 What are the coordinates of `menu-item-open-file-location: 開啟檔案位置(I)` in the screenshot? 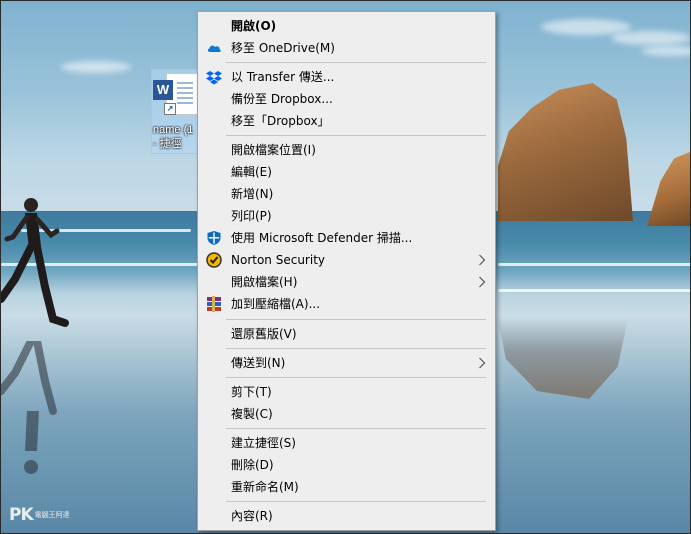 It's located at (346, 150).